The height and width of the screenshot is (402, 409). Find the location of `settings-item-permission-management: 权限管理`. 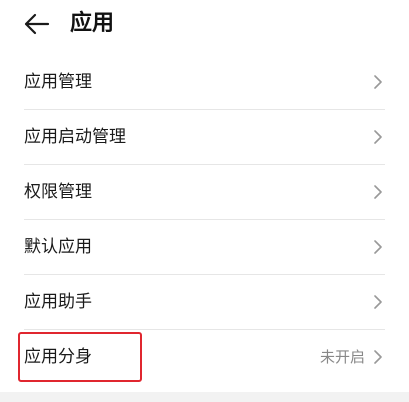

settings-item-permission-management: 权限管理 is located at coordinates (204, 192).